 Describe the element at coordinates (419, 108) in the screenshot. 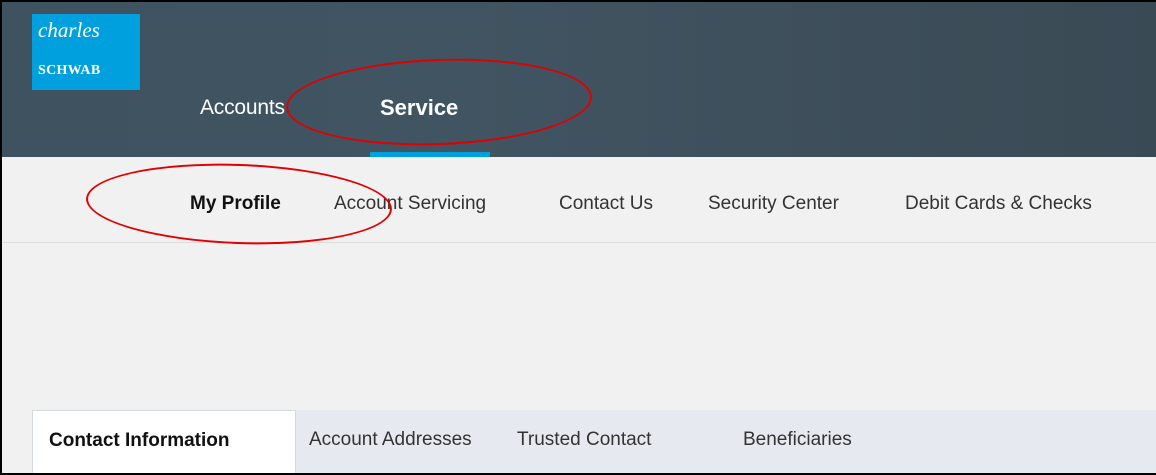

I see `nav-service: Service` at that location.